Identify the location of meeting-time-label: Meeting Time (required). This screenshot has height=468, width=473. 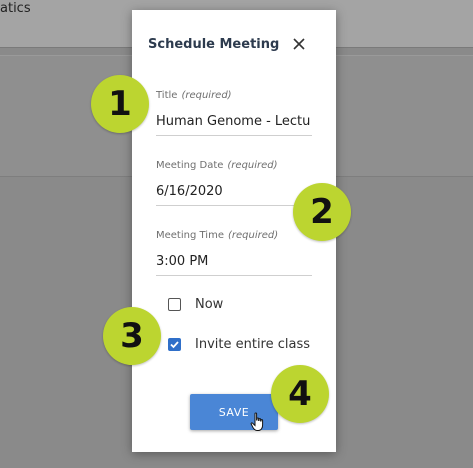
(217, 235).